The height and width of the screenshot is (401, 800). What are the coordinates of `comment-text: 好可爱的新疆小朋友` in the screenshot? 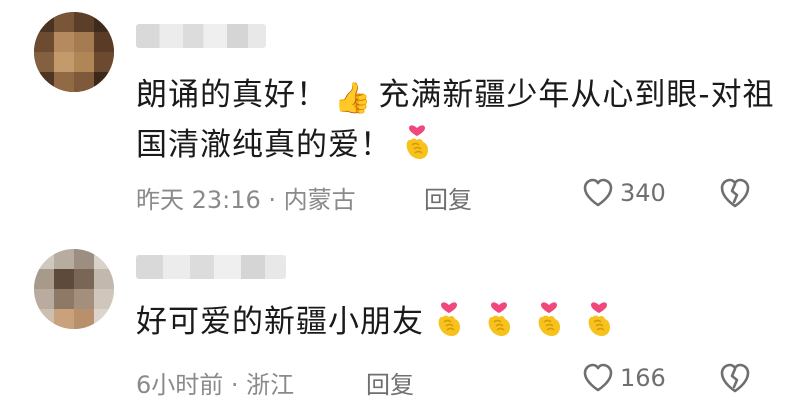 It's located at (456, 322).